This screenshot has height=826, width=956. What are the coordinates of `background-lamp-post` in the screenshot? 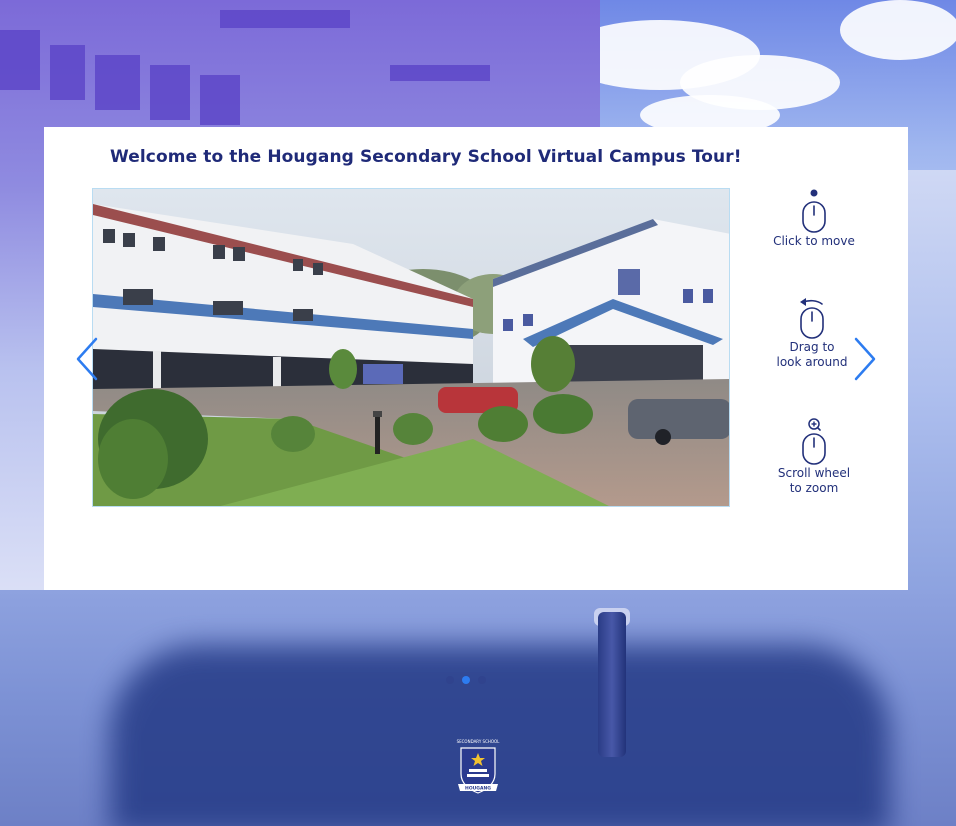 It's located at (612, 684).